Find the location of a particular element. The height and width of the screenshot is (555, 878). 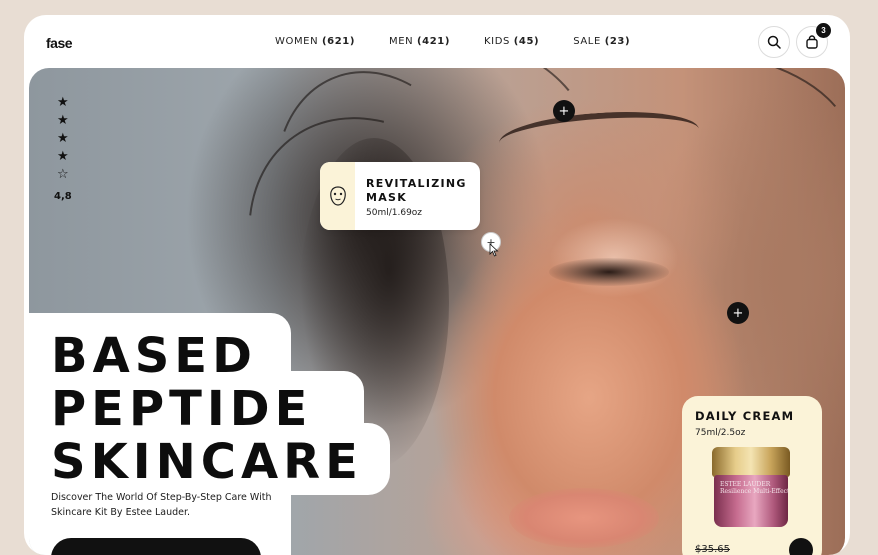

product-image: ESTEE LAUDER Resilience Multi-Effect is located at coordinates (751, 487).